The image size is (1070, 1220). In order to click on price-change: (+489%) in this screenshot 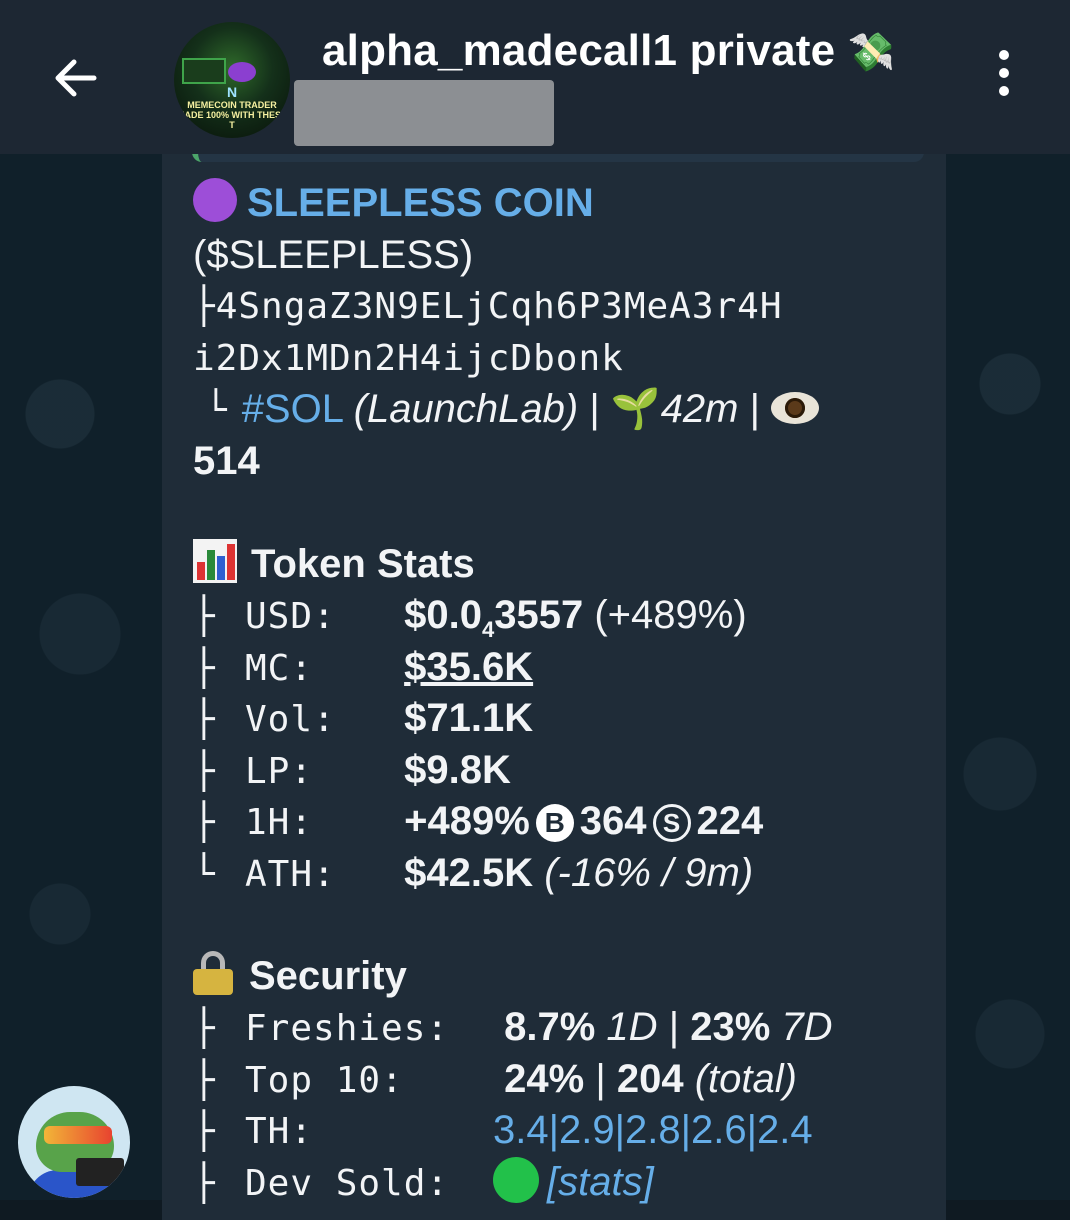, I will do `click(670, 615)`.